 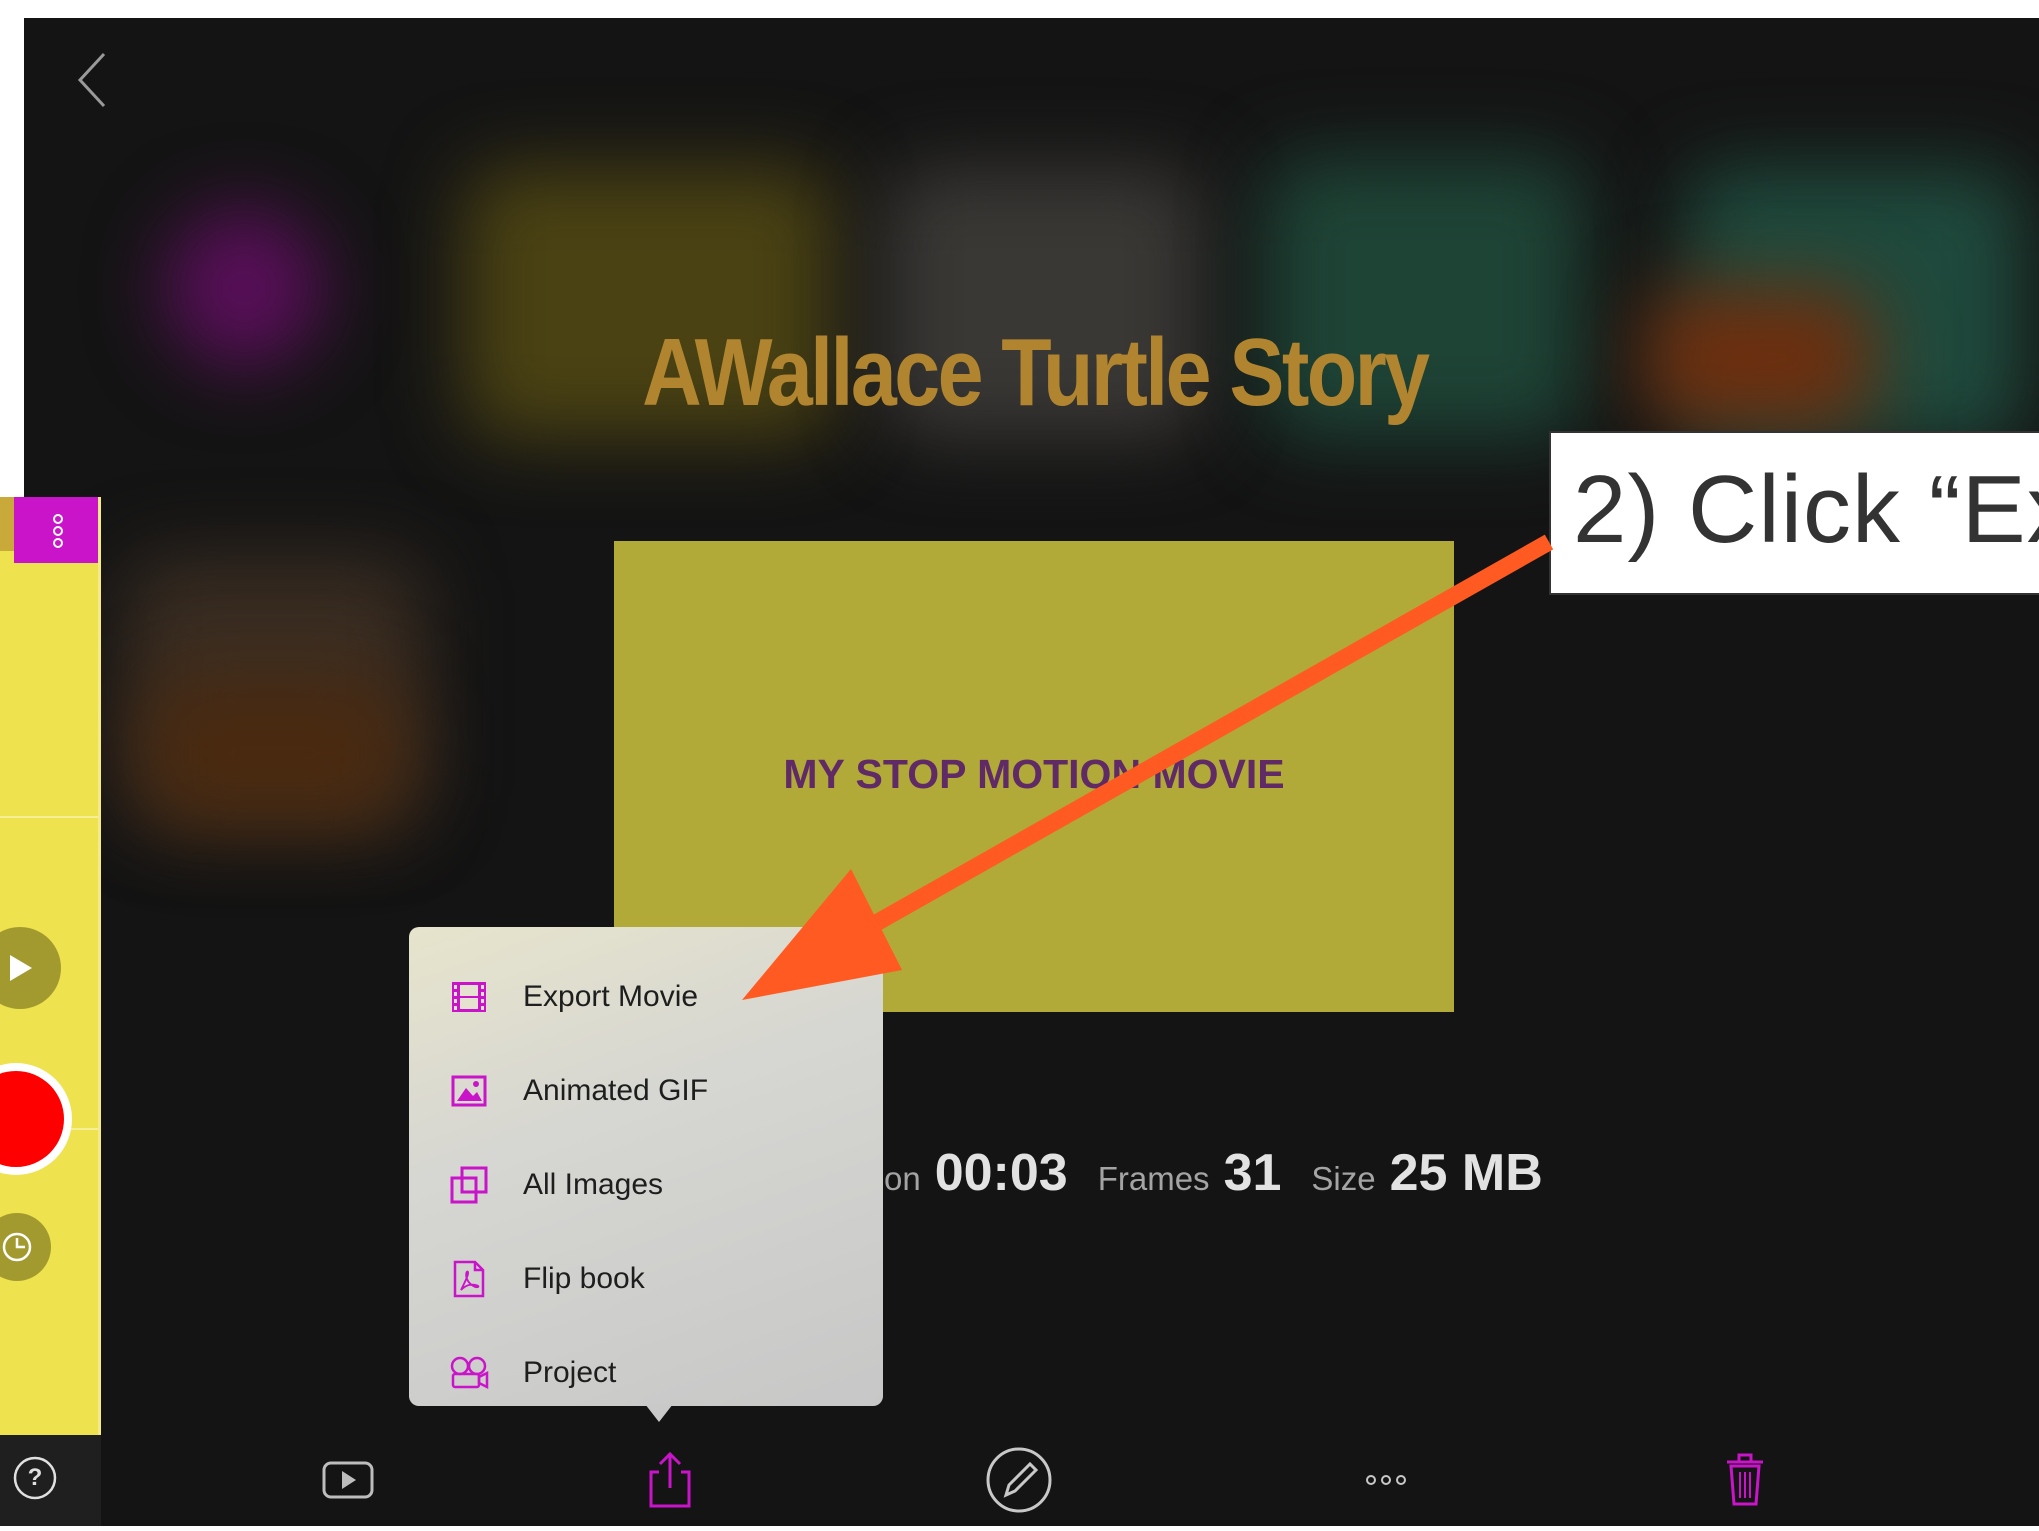 I want to click on callout-text: 2) Click “Ex, so click(x=1806, y=509).